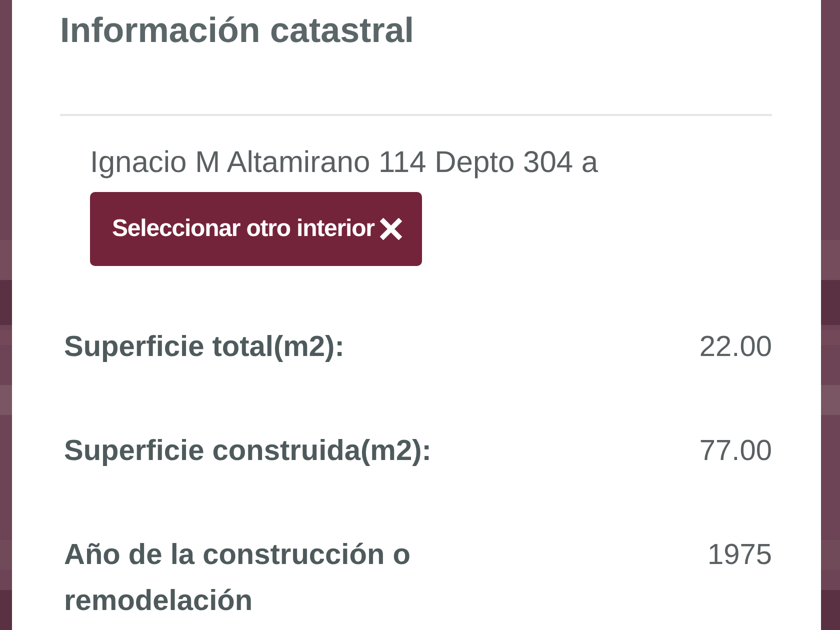  What do you see at coordinates (735, 347) in the screenshot?
I see `field-value: 22.00` at bounding box center [735, 347].